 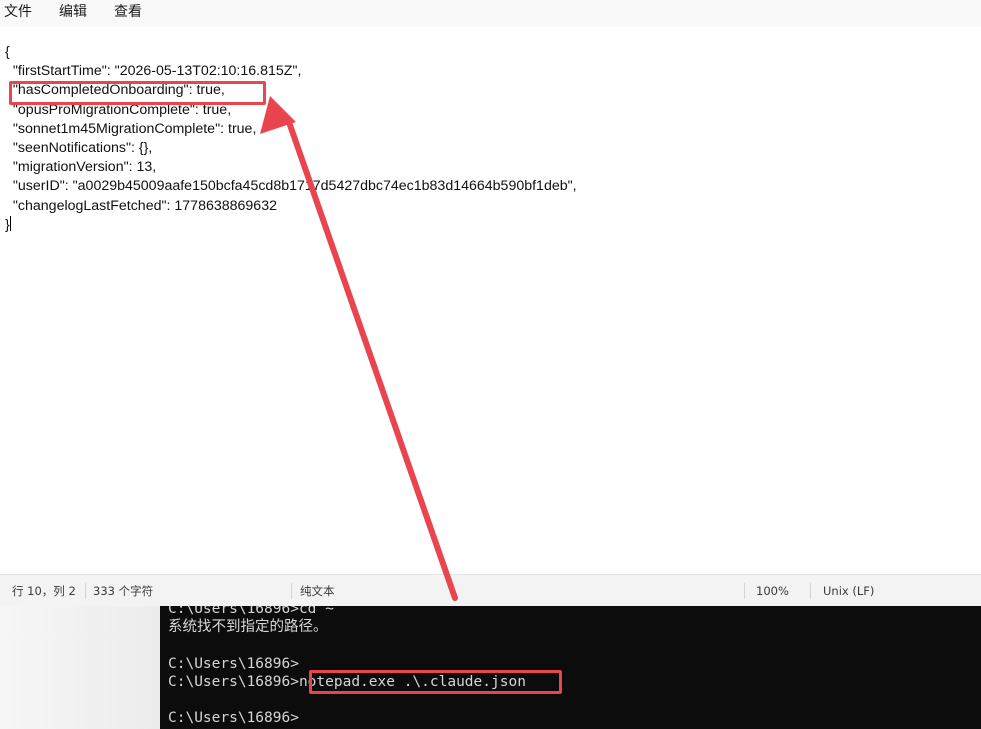 What do you see at coordinates (123, 591) in the screenshot?
I see `status-char-count: 333 个字符` at bounding box center [123, 591].